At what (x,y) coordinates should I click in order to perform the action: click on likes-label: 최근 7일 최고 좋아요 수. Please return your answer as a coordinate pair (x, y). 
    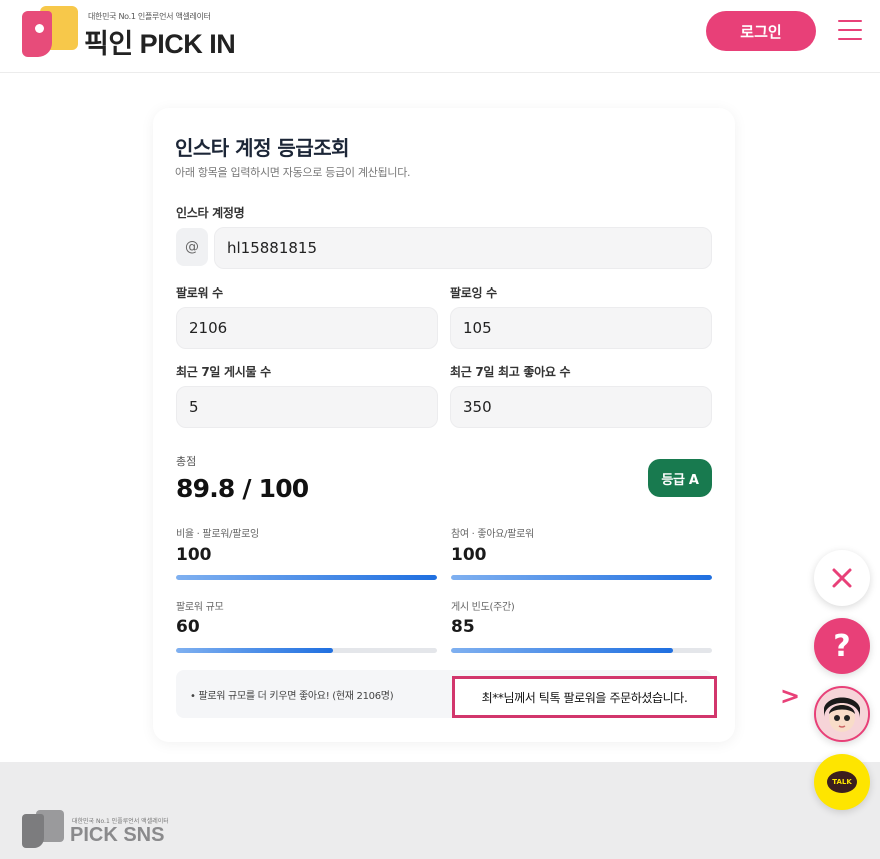
    Looking at the image, I should click on (510, 372).